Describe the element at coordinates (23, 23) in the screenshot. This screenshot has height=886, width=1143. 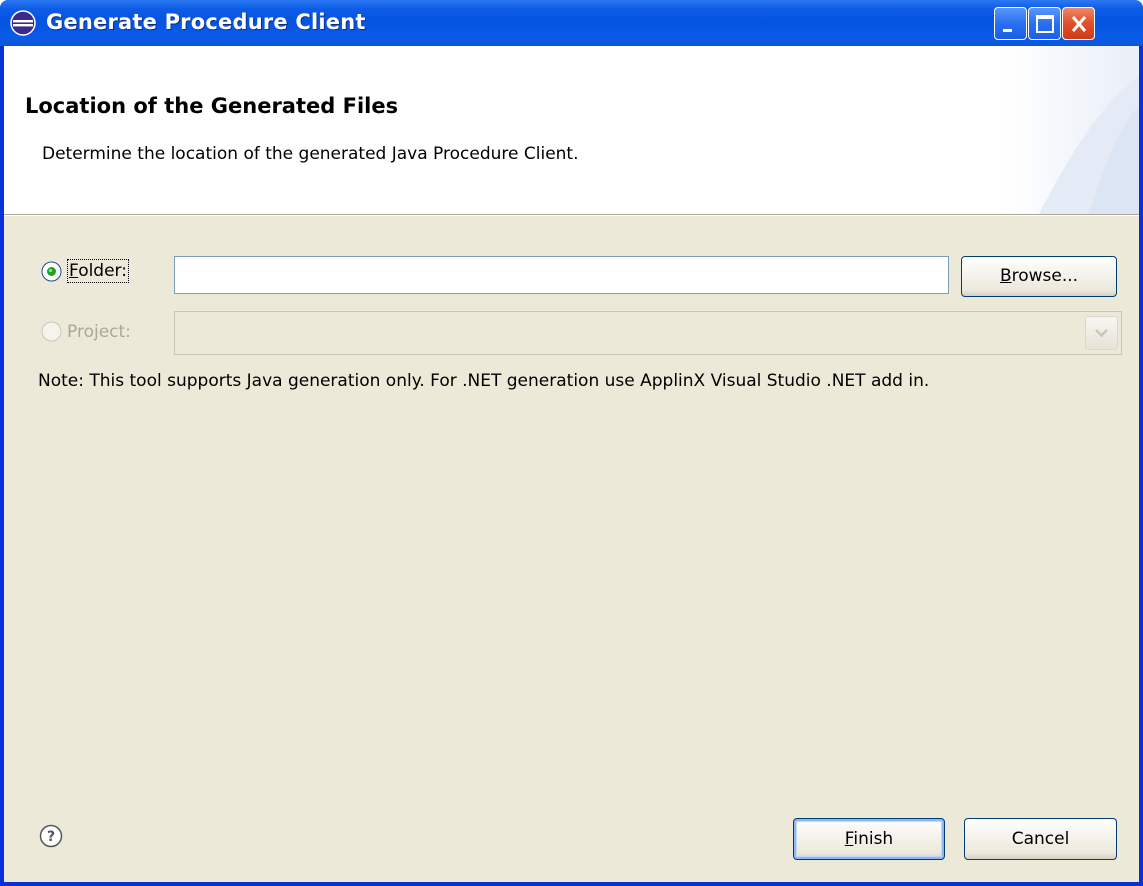
I see `eclipse-icon` at that location.